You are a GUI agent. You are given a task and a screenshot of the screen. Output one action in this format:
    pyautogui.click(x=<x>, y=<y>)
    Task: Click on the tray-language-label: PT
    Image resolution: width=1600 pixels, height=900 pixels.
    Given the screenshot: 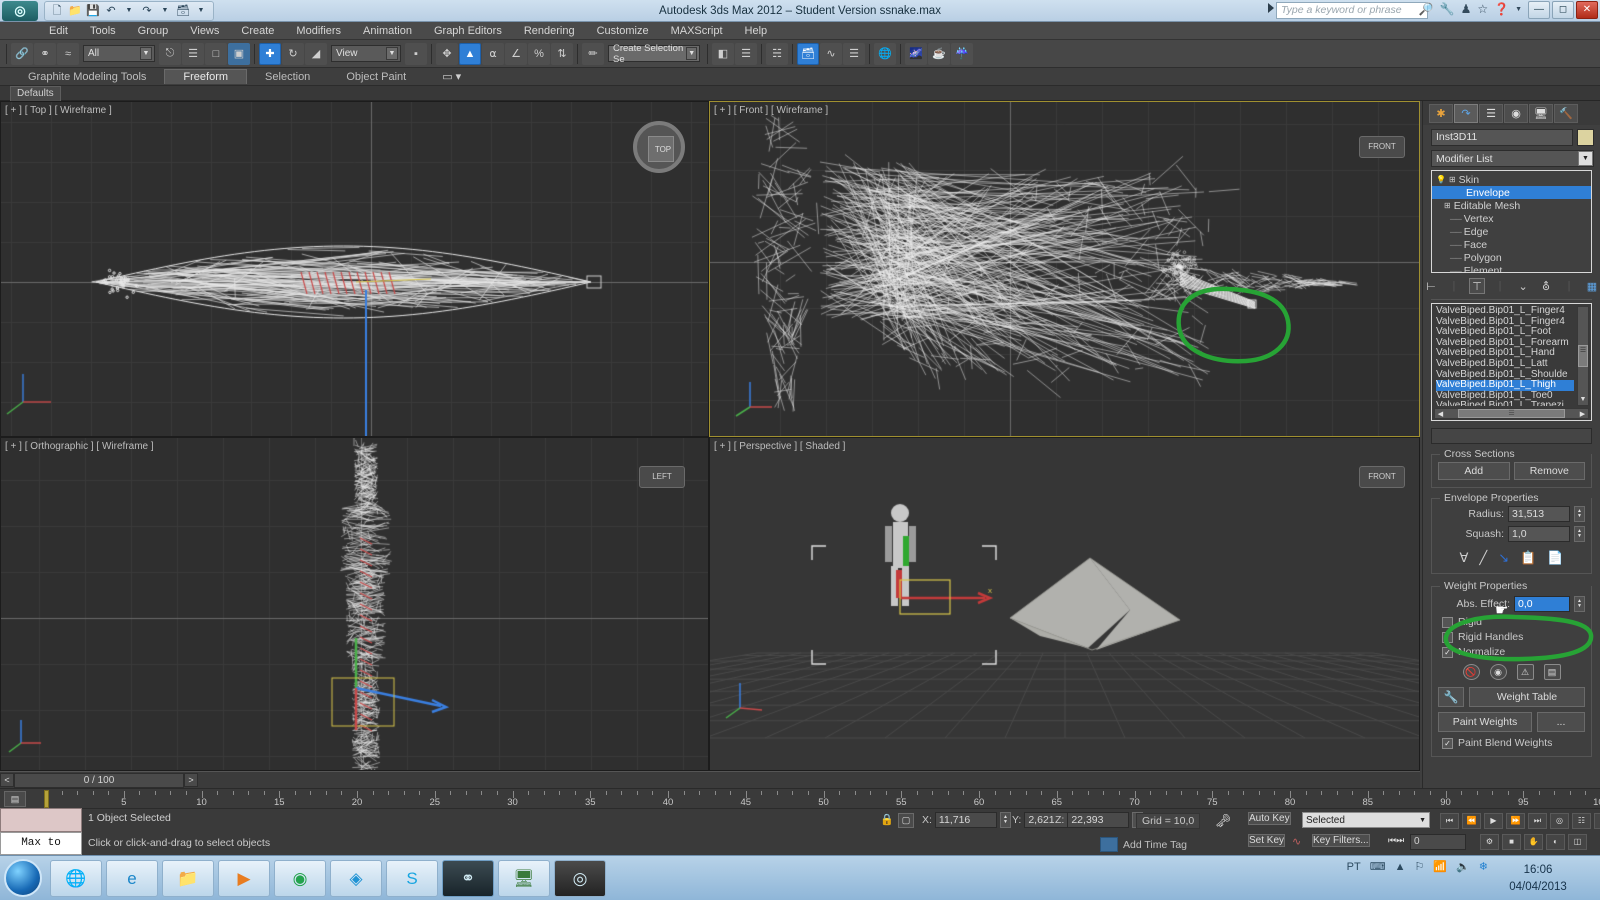 What is the action you would take?
    pyautogui.click(x=1354, y=867)
    